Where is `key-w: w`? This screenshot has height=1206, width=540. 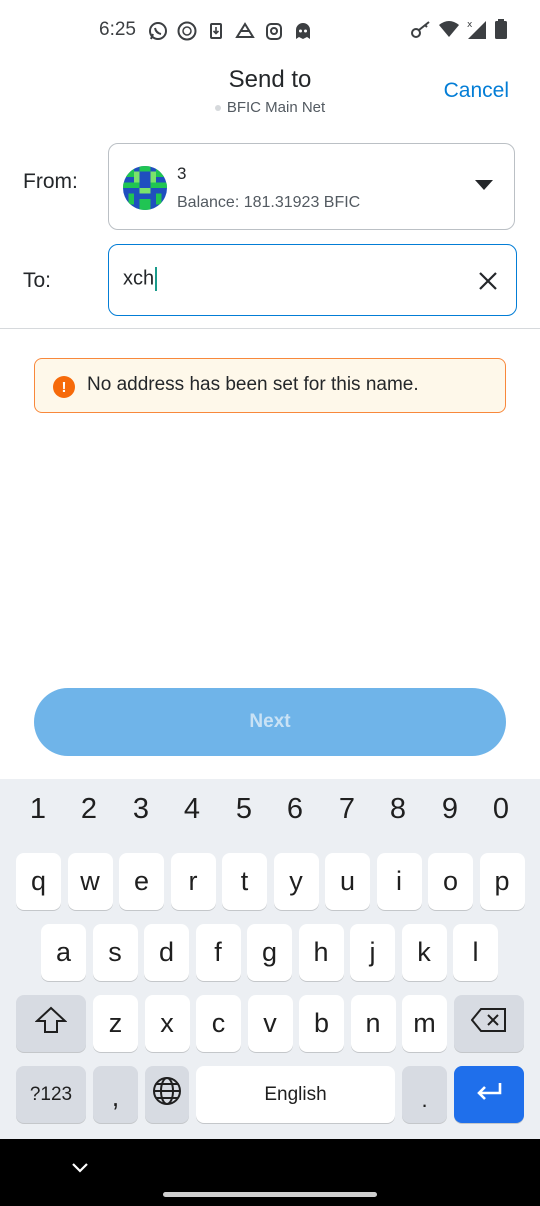
key-w: w is located at coordinates (90, 881).